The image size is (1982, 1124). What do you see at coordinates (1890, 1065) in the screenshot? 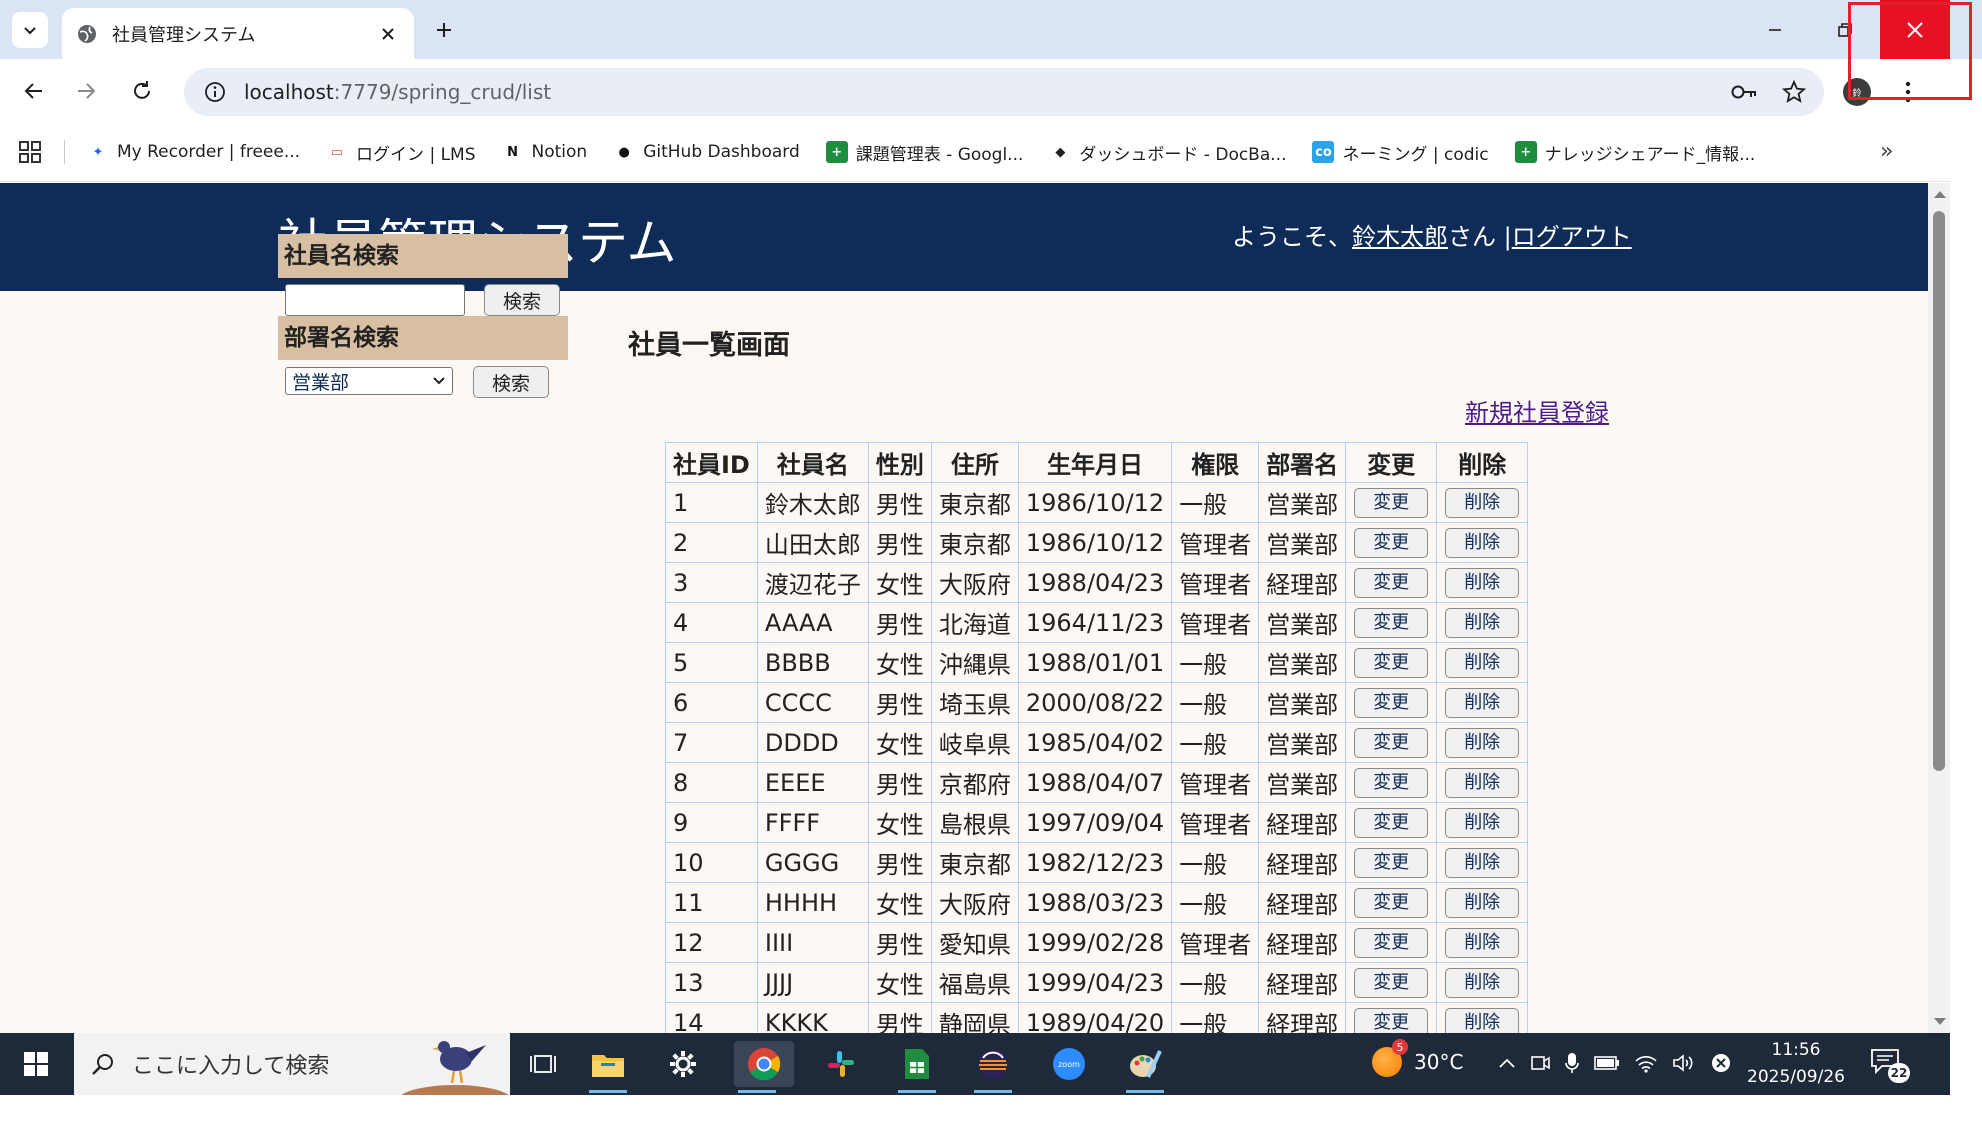
I see `notification-center-icon: 22` at bounding box center [1890, 1065].